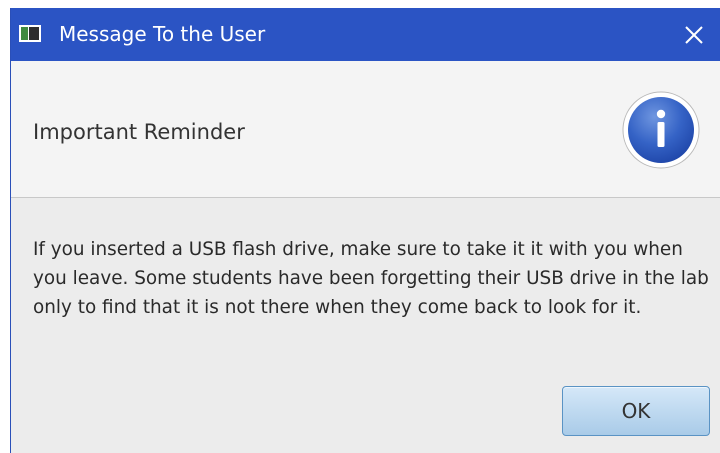 Image resolution: width=720 pixels, height=453 pixels. Describe the element at coordinates (139, 132) in the screenshot. I see `header-text: Important Reminder` at that location.